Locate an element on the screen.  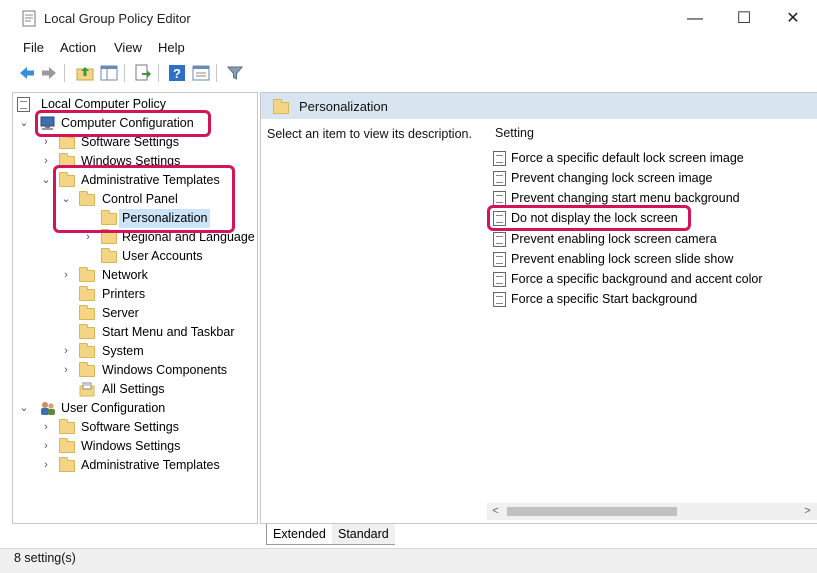
details-horizontal-scrollbar: < > is located at coordinates (652, 511).